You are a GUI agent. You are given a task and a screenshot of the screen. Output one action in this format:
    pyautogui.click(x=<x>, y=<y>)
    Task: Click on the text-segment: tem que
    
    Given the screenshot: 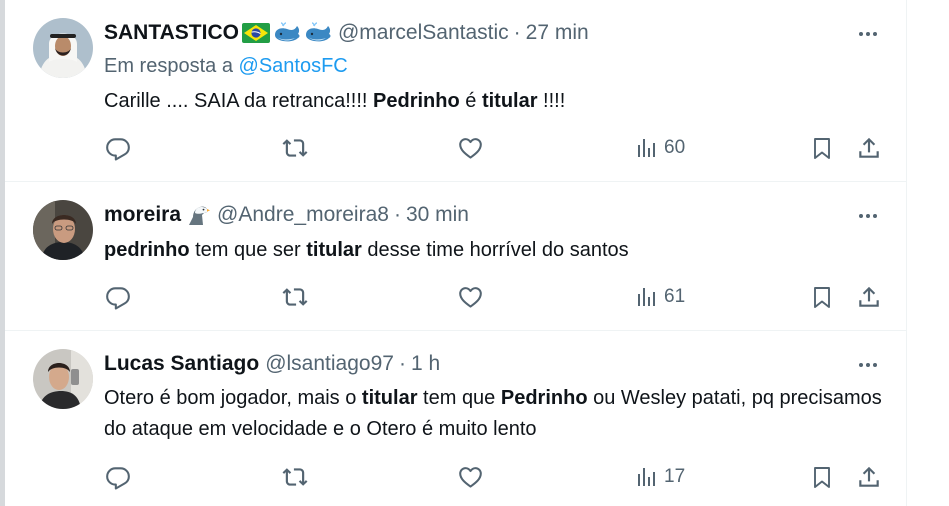 What is the action you would take?
    pyautogui.click(x=459, y=398)
    